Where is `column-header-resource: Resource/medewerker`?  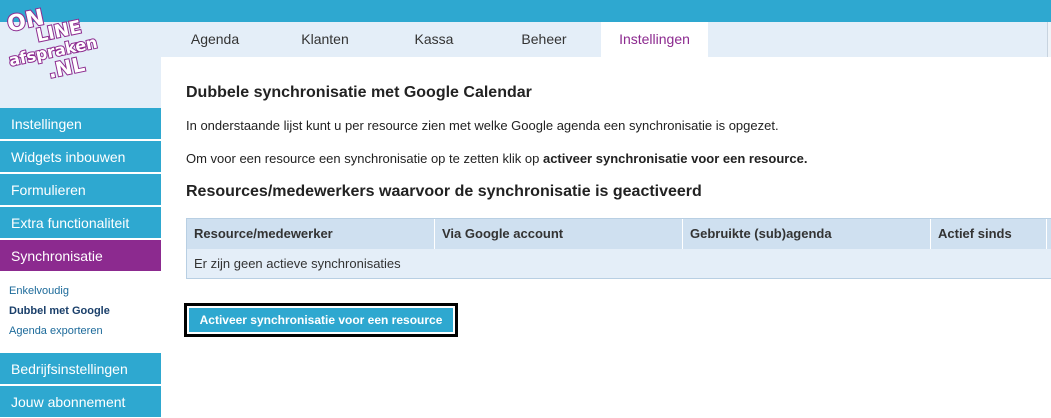
column-header-resource: Resource/medewerker is located at coordinates (311, 234).